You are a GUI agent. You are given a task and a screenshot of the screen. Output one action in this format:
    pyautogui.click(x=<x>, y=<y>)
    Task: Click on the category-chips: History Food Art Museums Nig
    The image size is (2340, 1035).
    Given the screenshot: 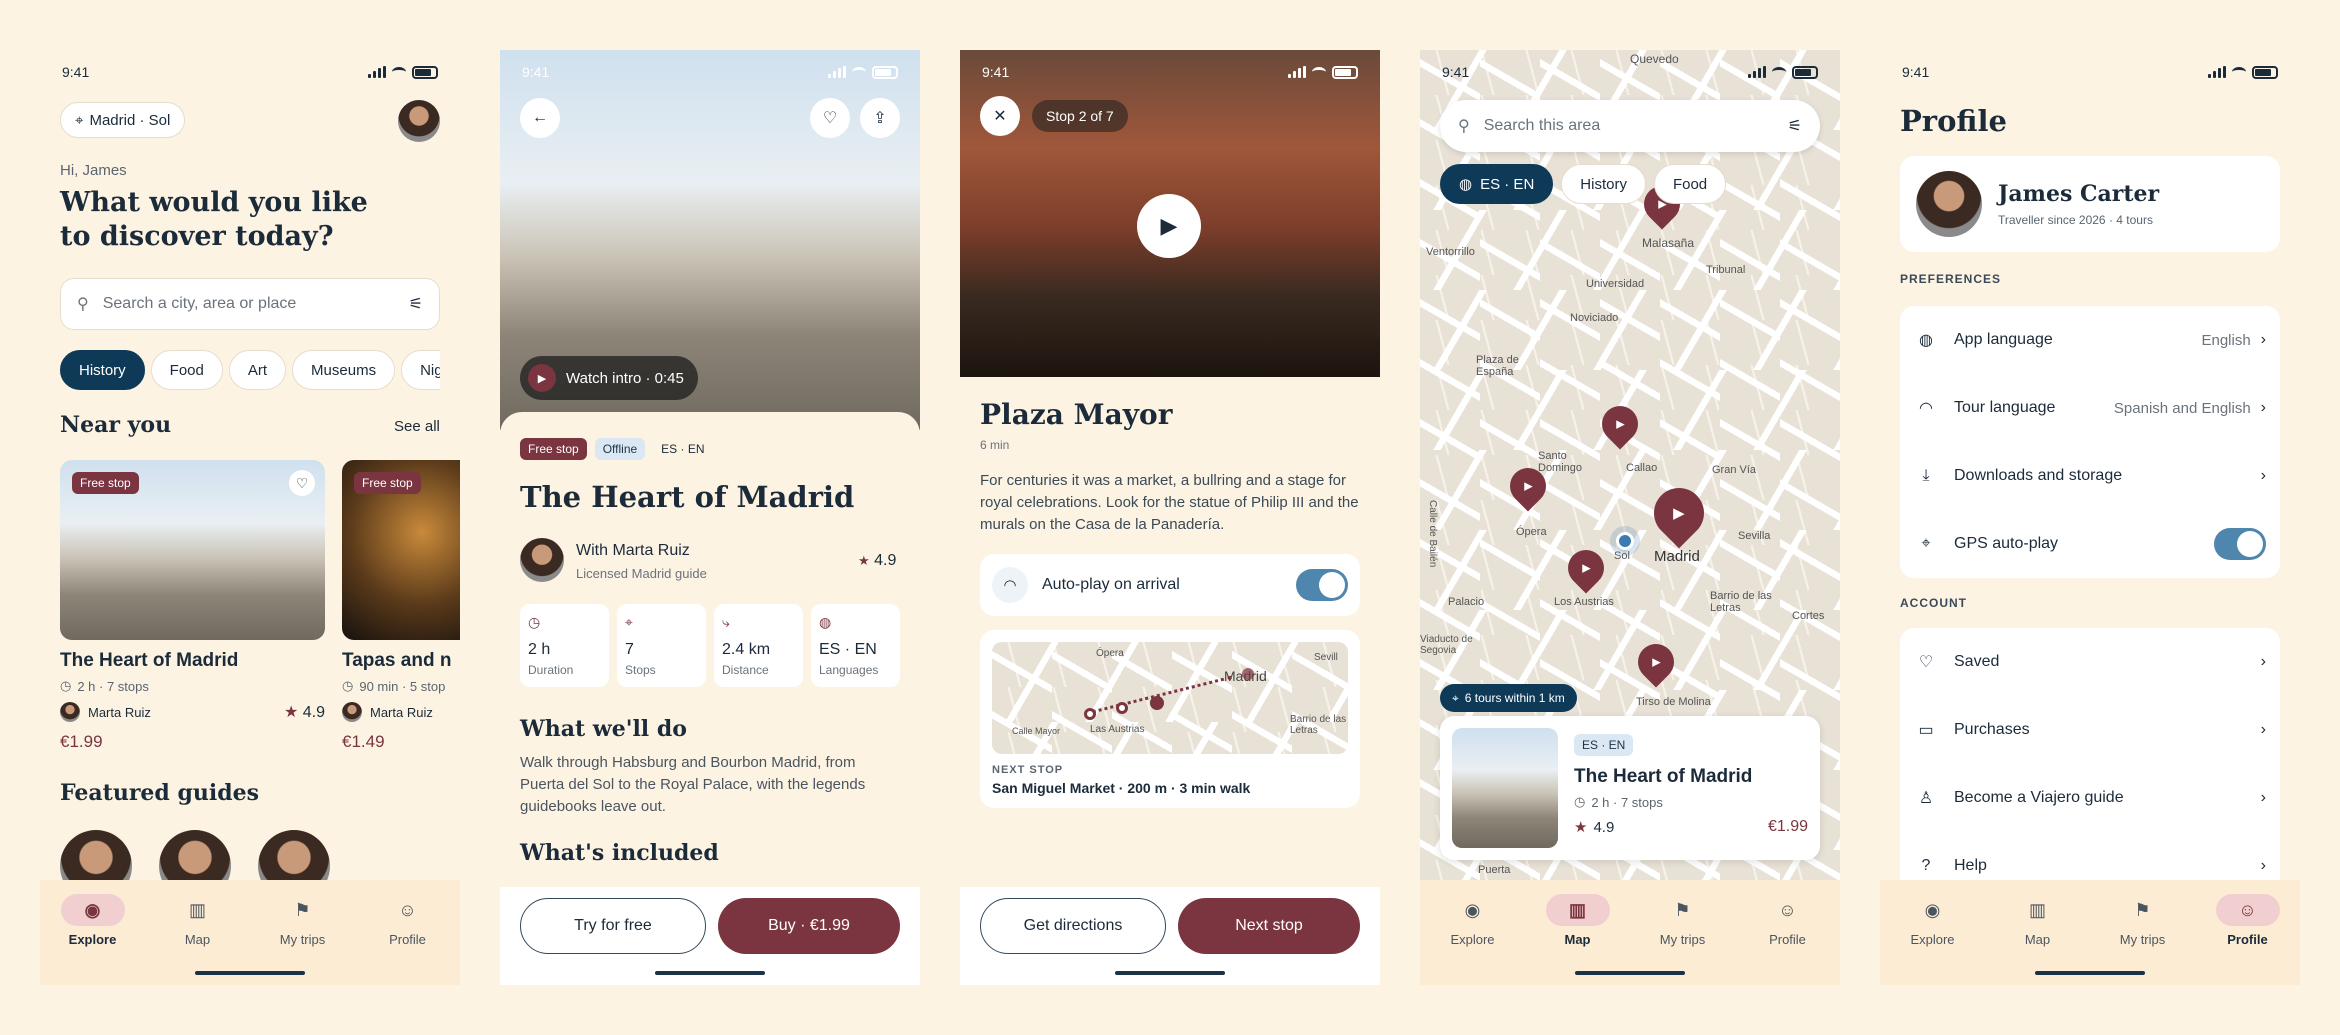 What is the action you would take?
    pyautogui.click(x=250, y=370)
    